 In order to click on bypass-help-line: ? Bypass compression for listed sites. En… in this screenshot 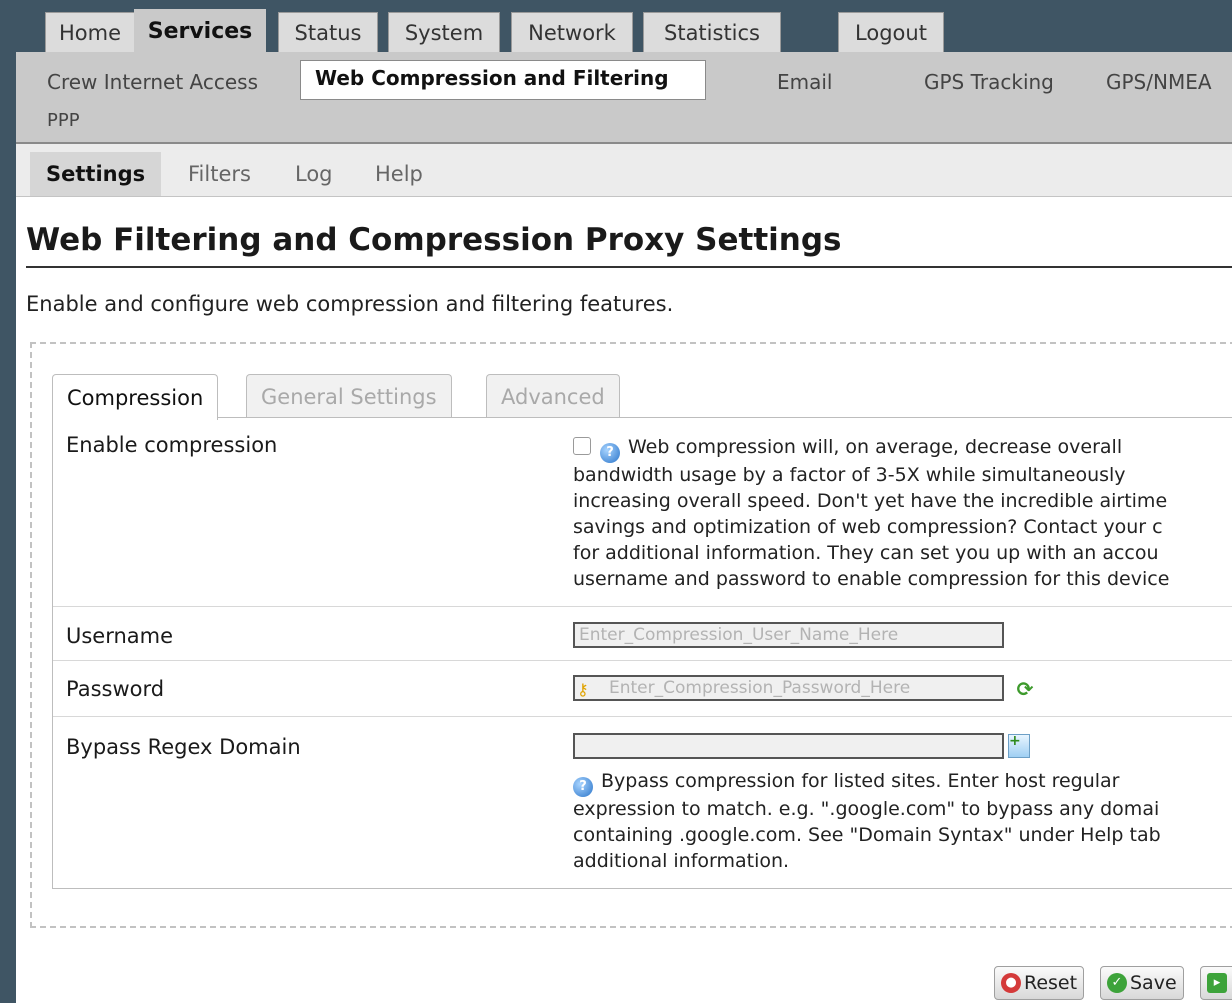, I will do `click(846, 783)`.